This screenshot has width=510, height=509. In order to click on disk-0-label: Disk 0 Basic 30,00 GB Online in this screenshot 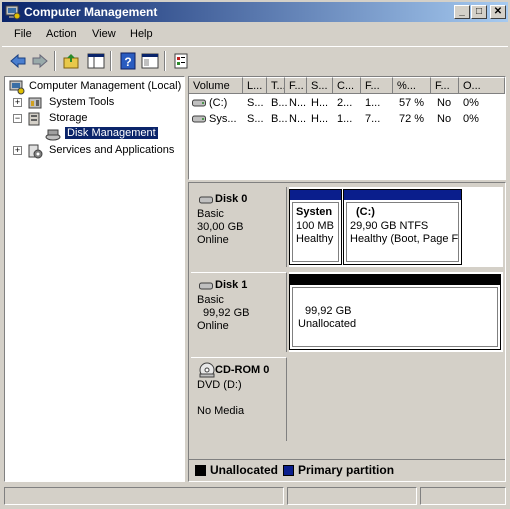, I will do `click(239, 227)`.